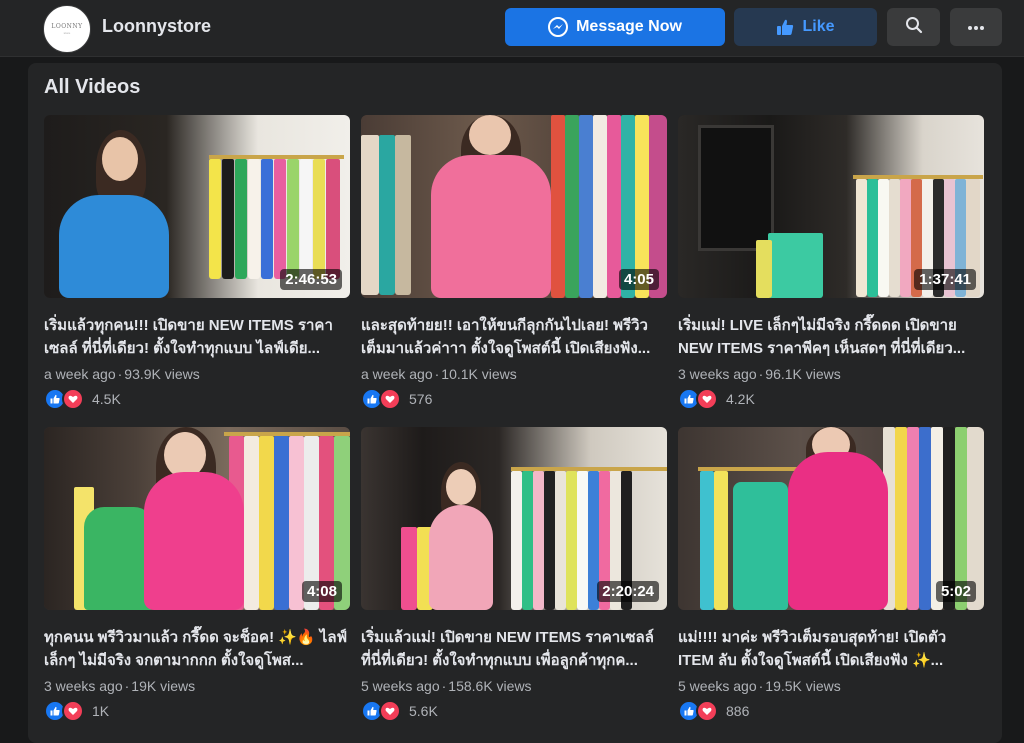 This screenshot has width=1024, height=743. Describe the element at coordinates (740, 399) in the screenshot. I see `reaction-count: 4.2K` at that location.